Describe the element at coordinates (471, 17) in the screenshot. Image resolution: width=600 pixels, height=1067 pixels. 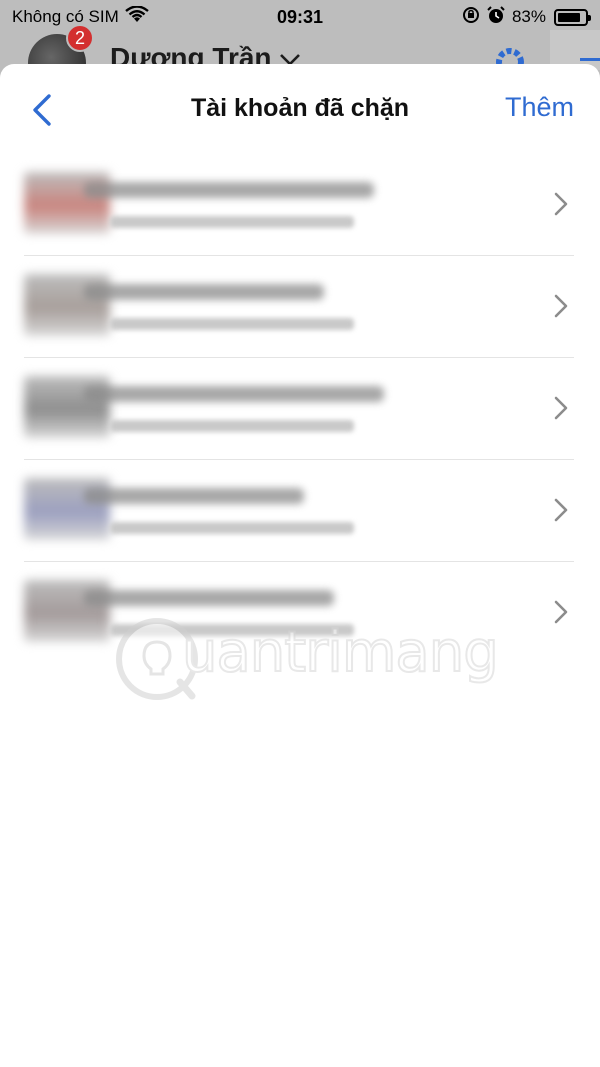
I see `rotation-lock-icon` at that location.